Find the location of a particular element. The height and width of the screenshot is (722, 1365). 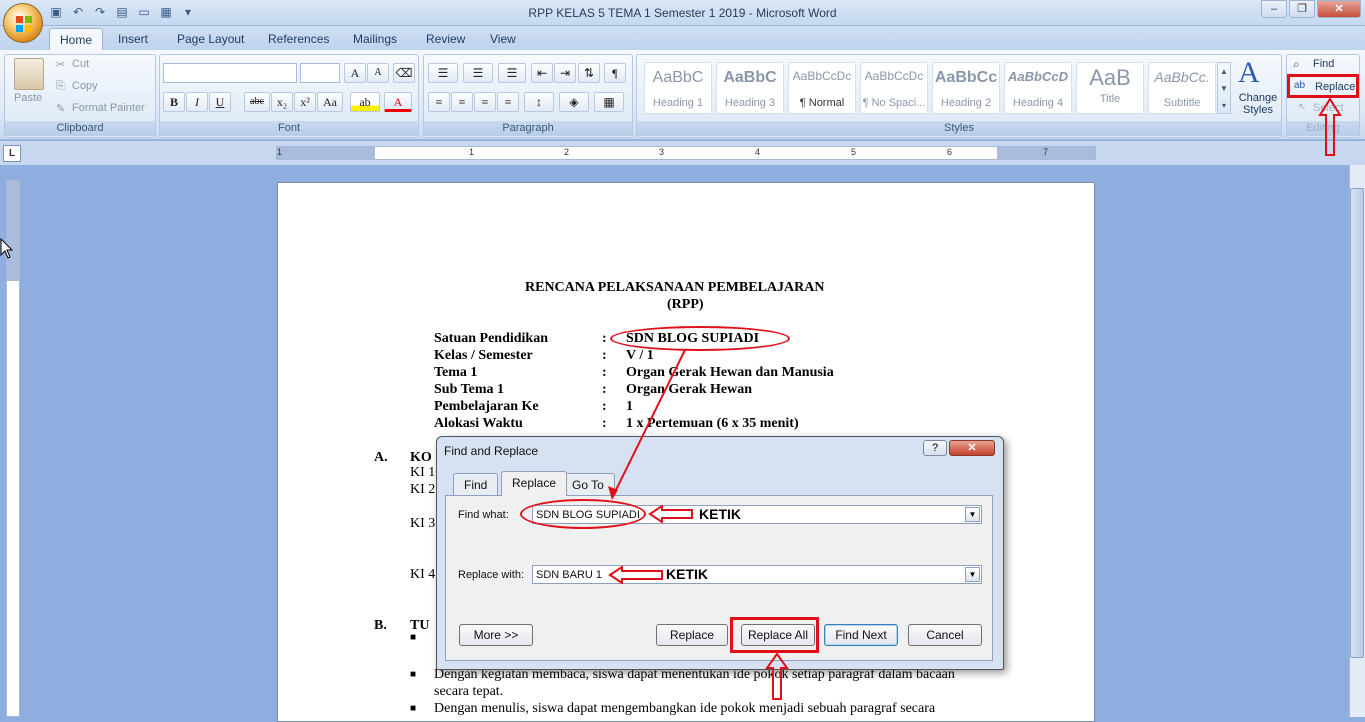

tab-replace: Replace is located at coordinates (534, 483).